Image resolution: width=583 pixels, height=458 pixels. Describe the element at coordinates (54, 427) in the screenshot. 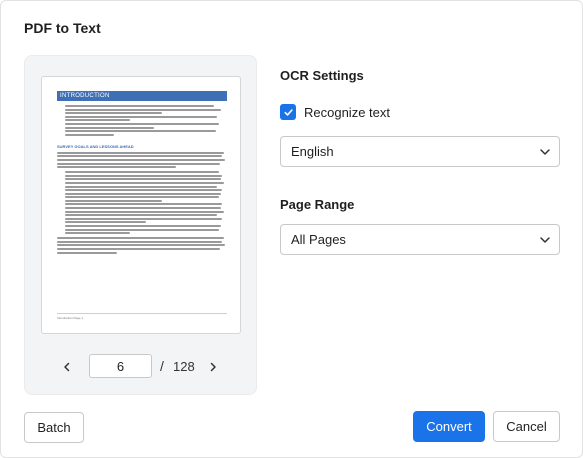

I see `batch-button: Batch` at that location.